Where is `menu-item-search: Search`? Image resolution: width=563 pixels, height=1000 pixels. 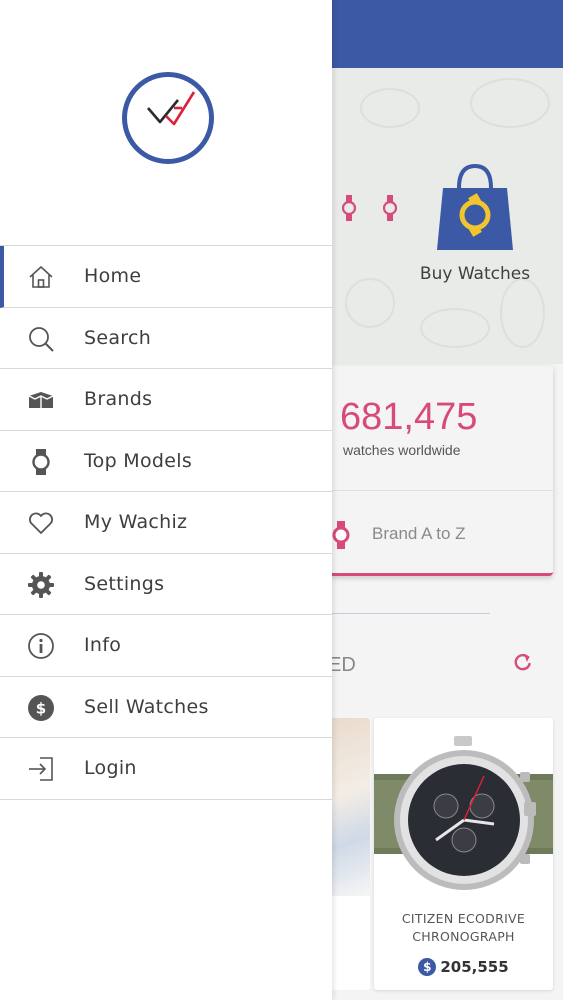 menu-item-search: Search is located at coordinates (166, 338).